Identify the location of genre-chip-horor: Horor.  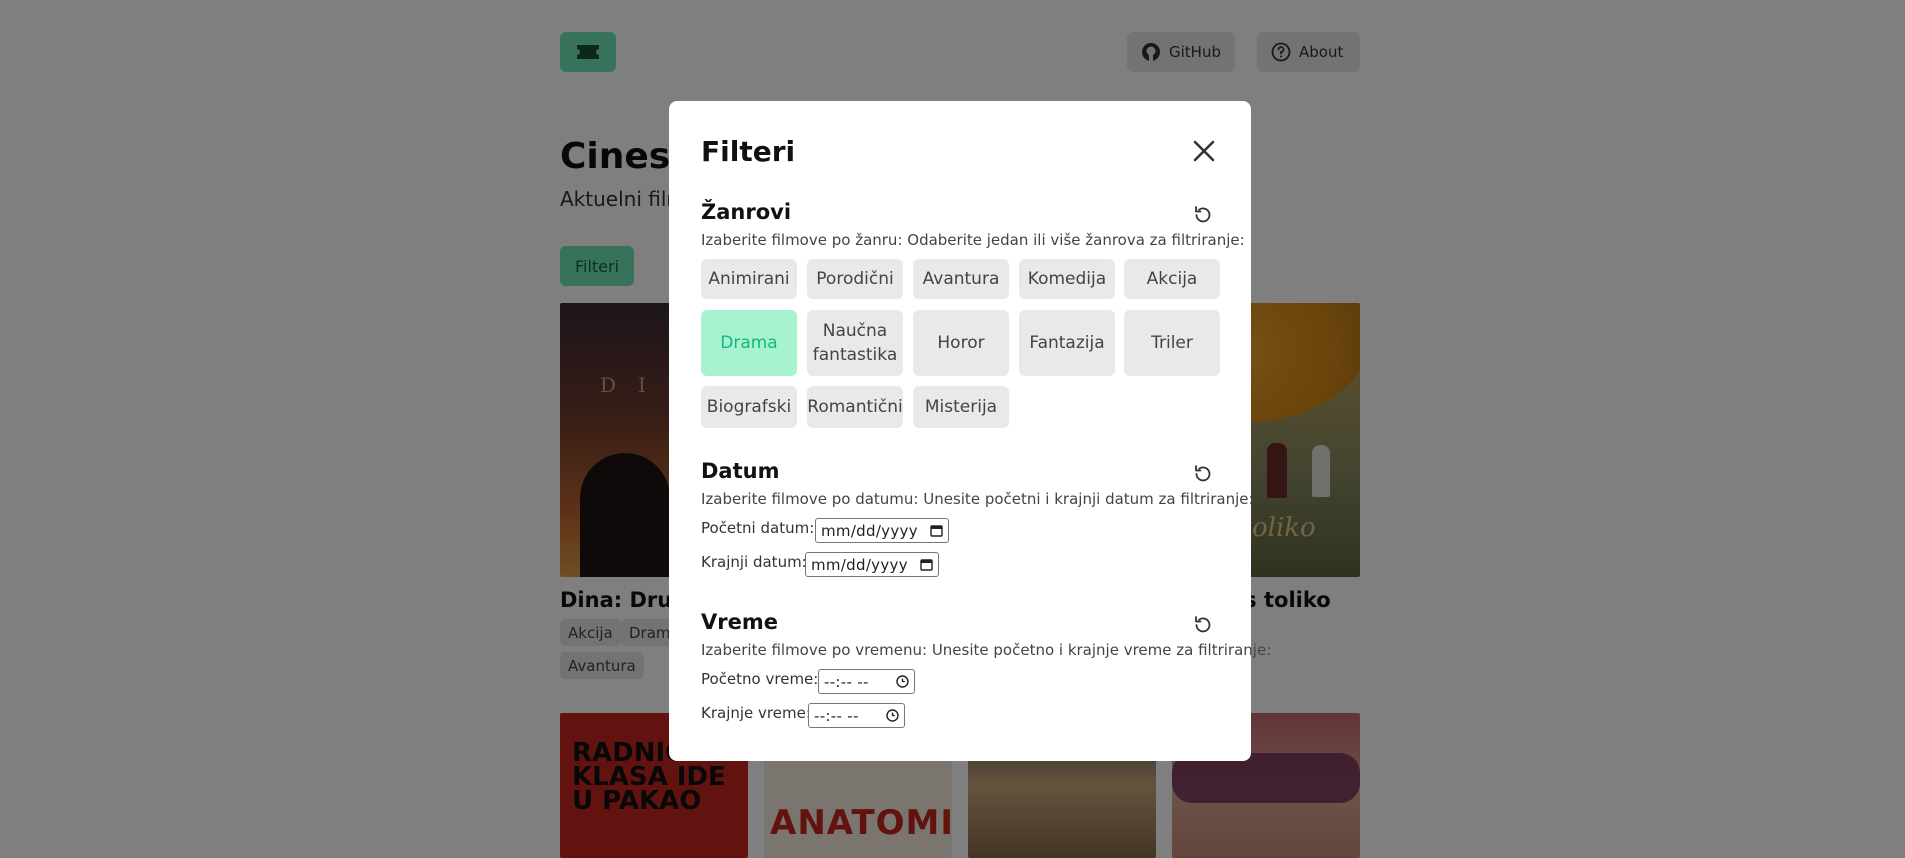
(961, 343).